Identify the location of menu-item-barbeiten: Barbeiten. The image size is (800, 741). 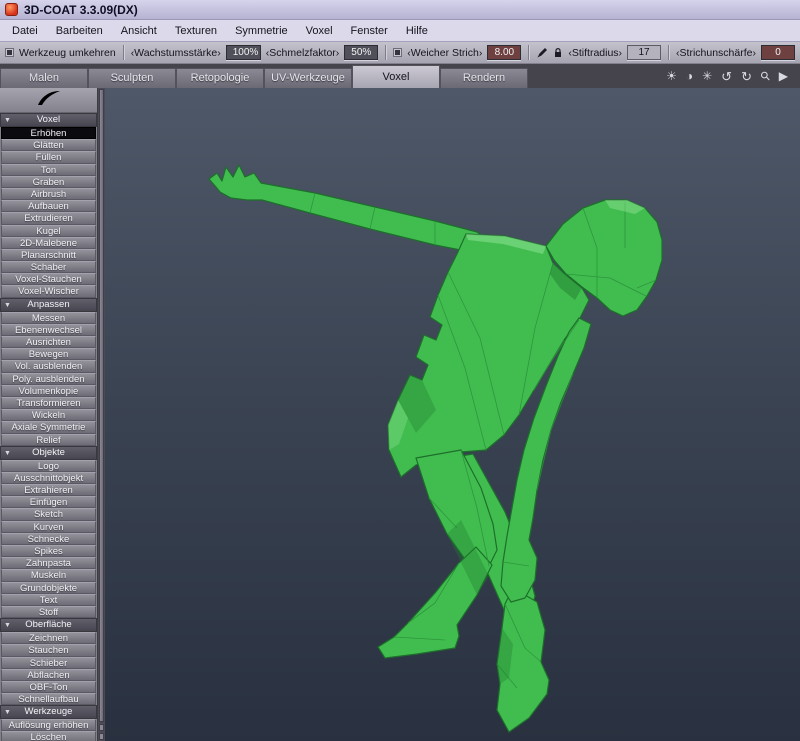
(79, 31).